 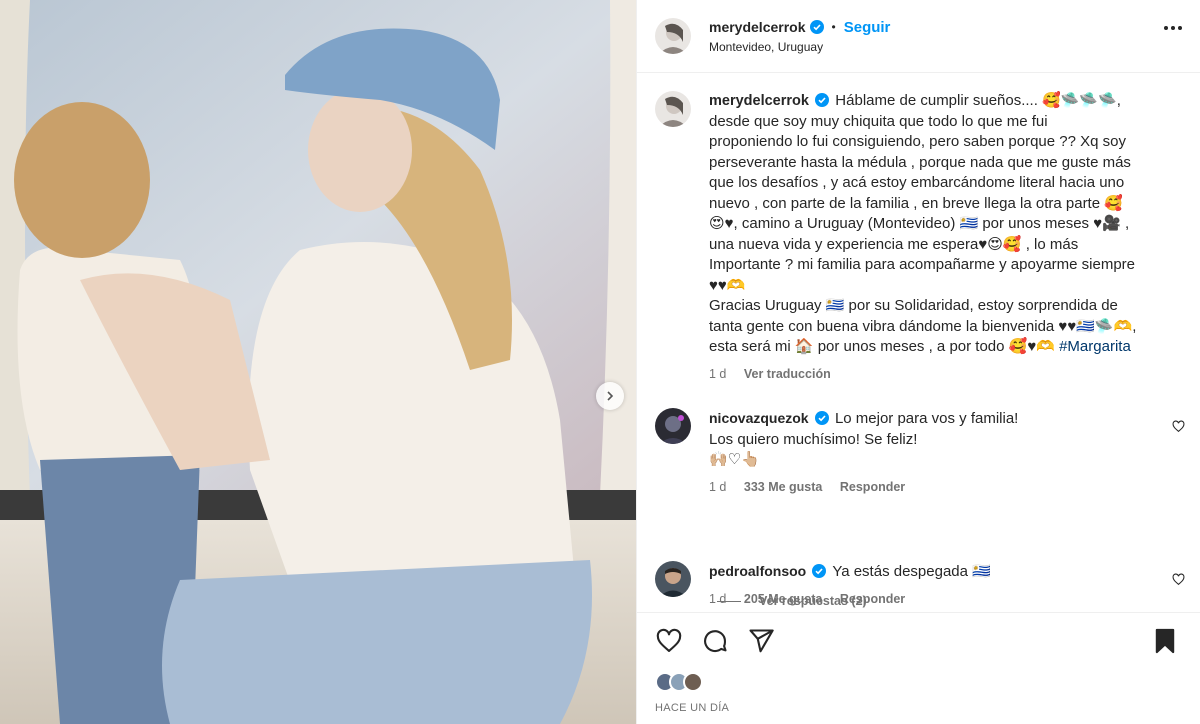 I want to click on comment-text: 🙌🏼♡👆🏼, so click(x=734, y=459).